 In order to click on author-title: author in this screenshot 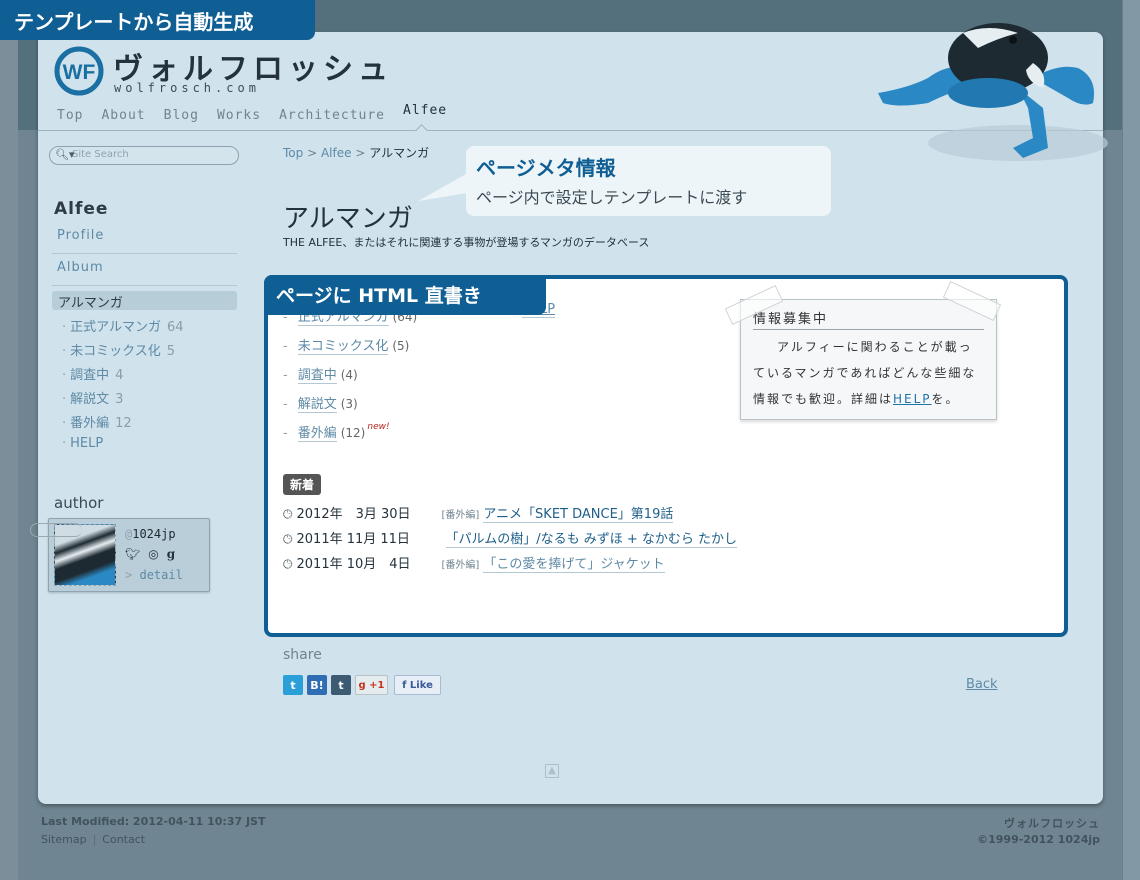, I will do `click(79, 503)`.